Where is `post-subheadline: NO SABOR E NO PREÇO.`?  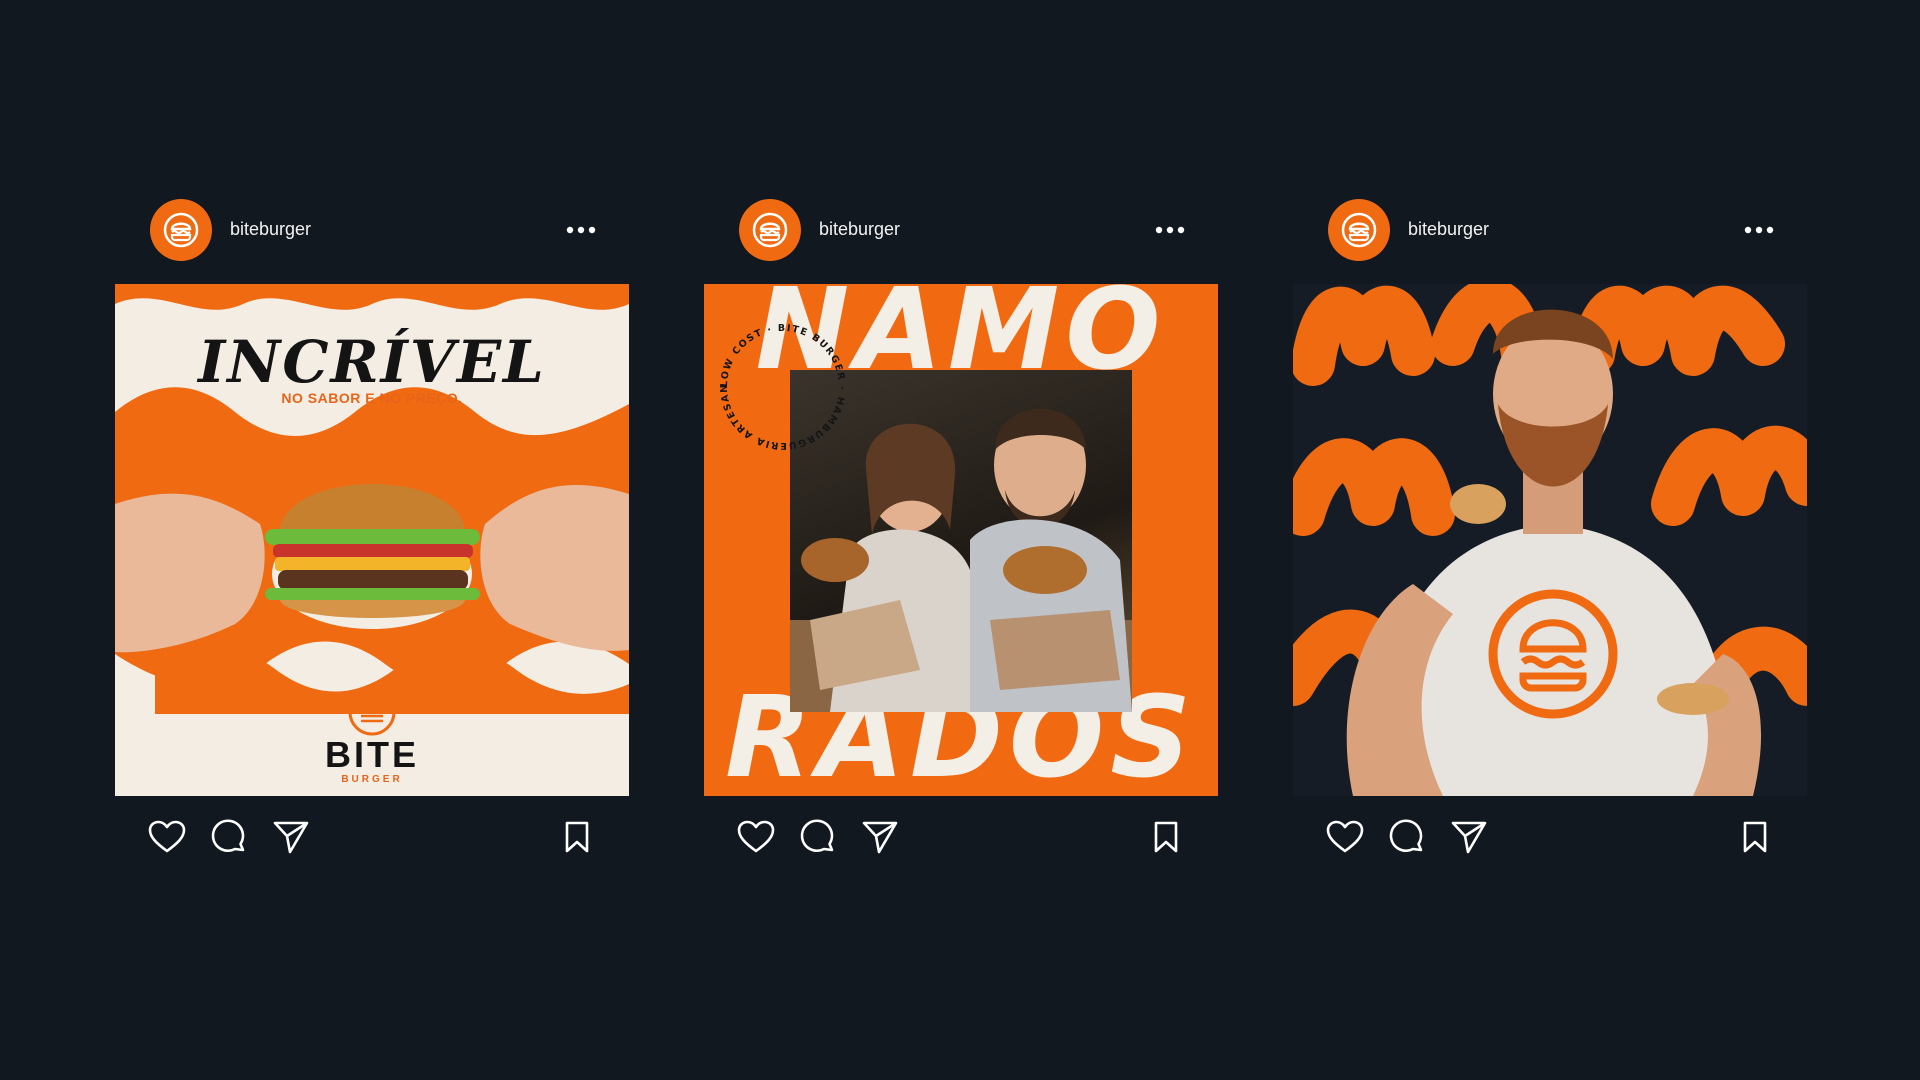
post-subheadline: NO SABOR E NO PREÇO. is located at coordinates (372, 398).